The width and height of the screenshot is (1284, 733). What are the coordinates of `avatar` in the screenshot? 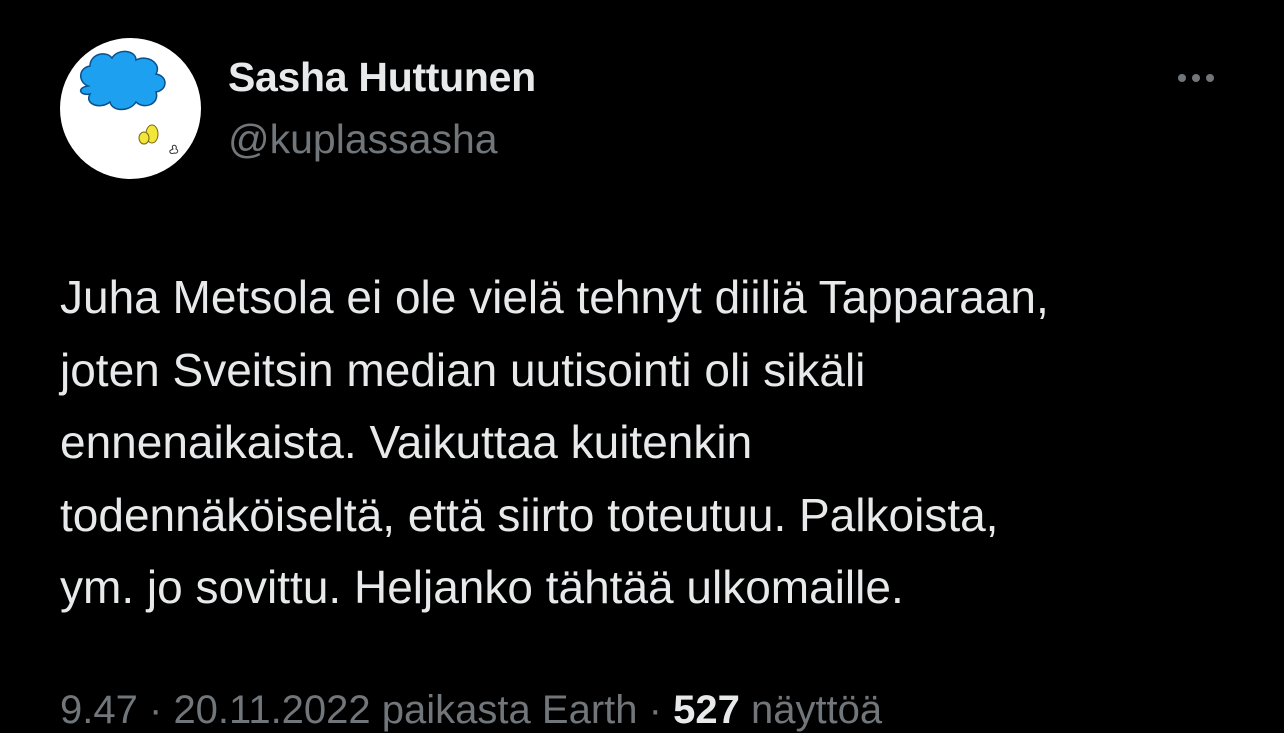 It's located at (130, 108).